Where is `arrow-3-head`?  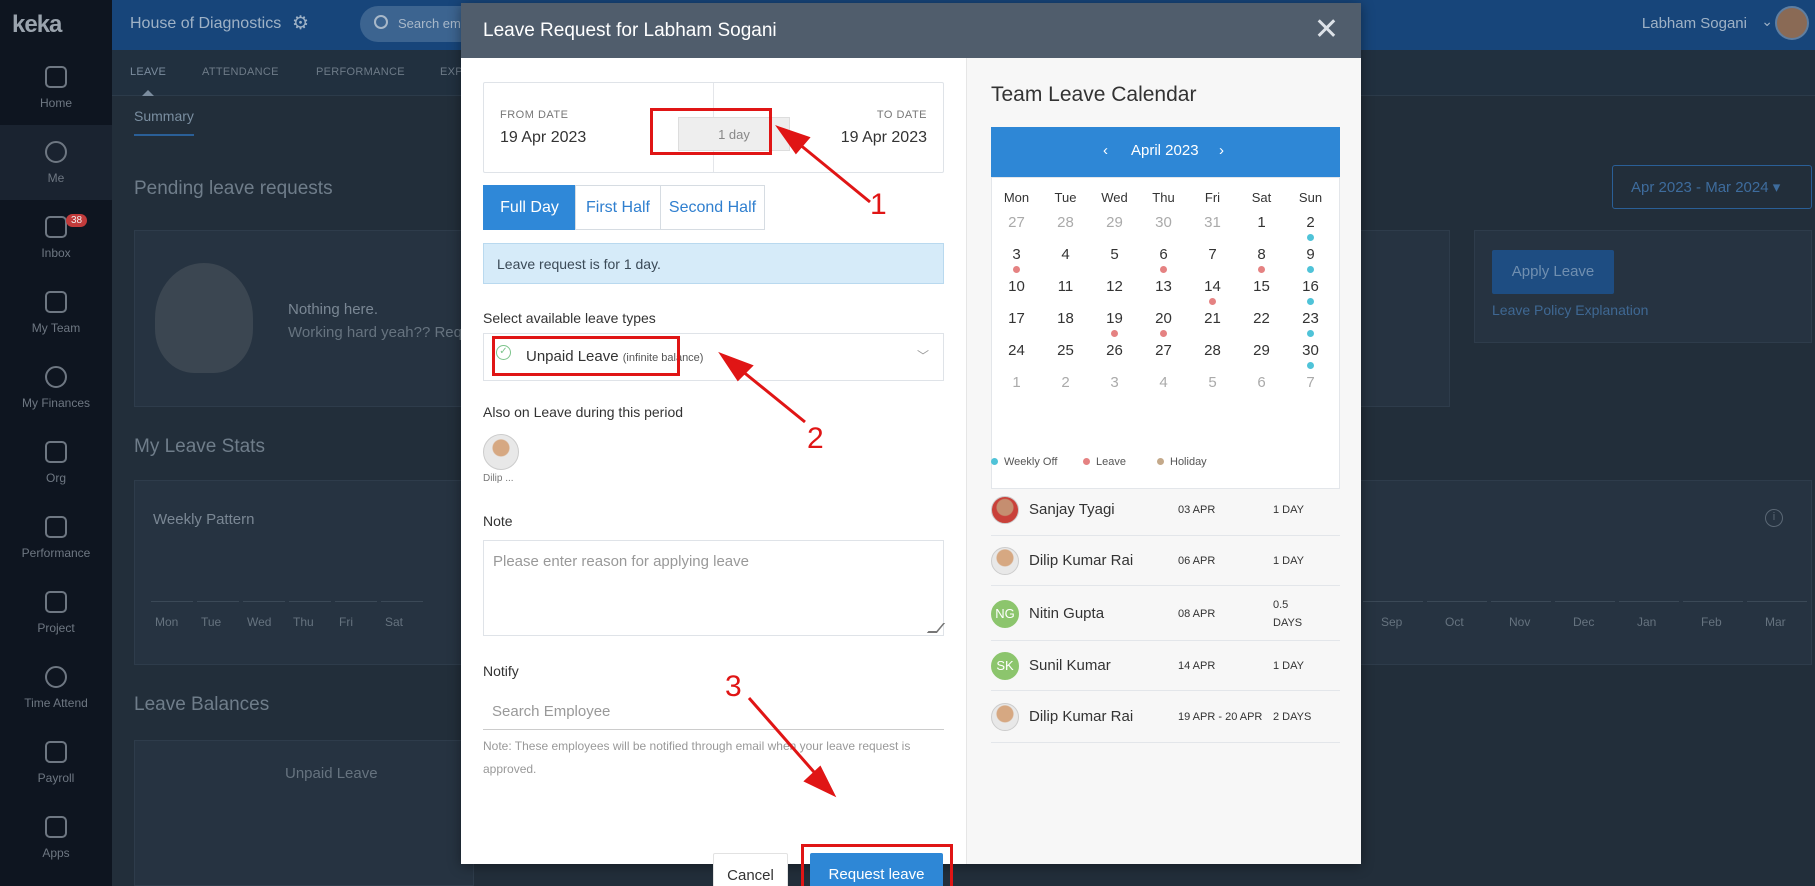 arrow-3-head is located at coordinates (820, 781).